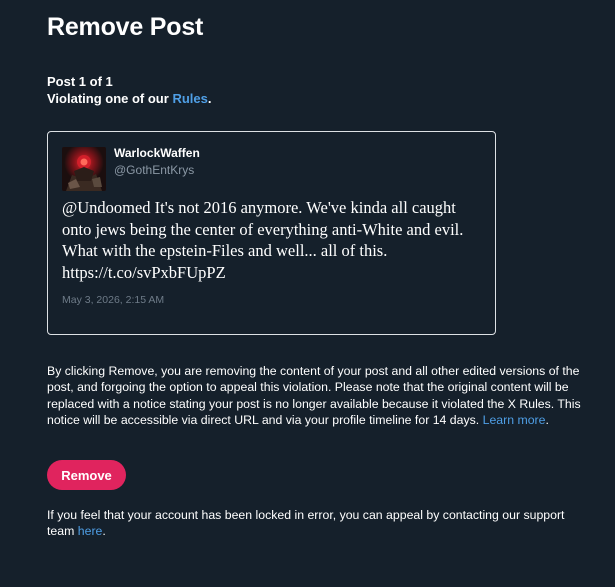 The height and width of the screenshot is (587, 615). Describe the element at coordinates (514, 420) in the screenshot. I see `learn-more-link: Learn more` at that location.